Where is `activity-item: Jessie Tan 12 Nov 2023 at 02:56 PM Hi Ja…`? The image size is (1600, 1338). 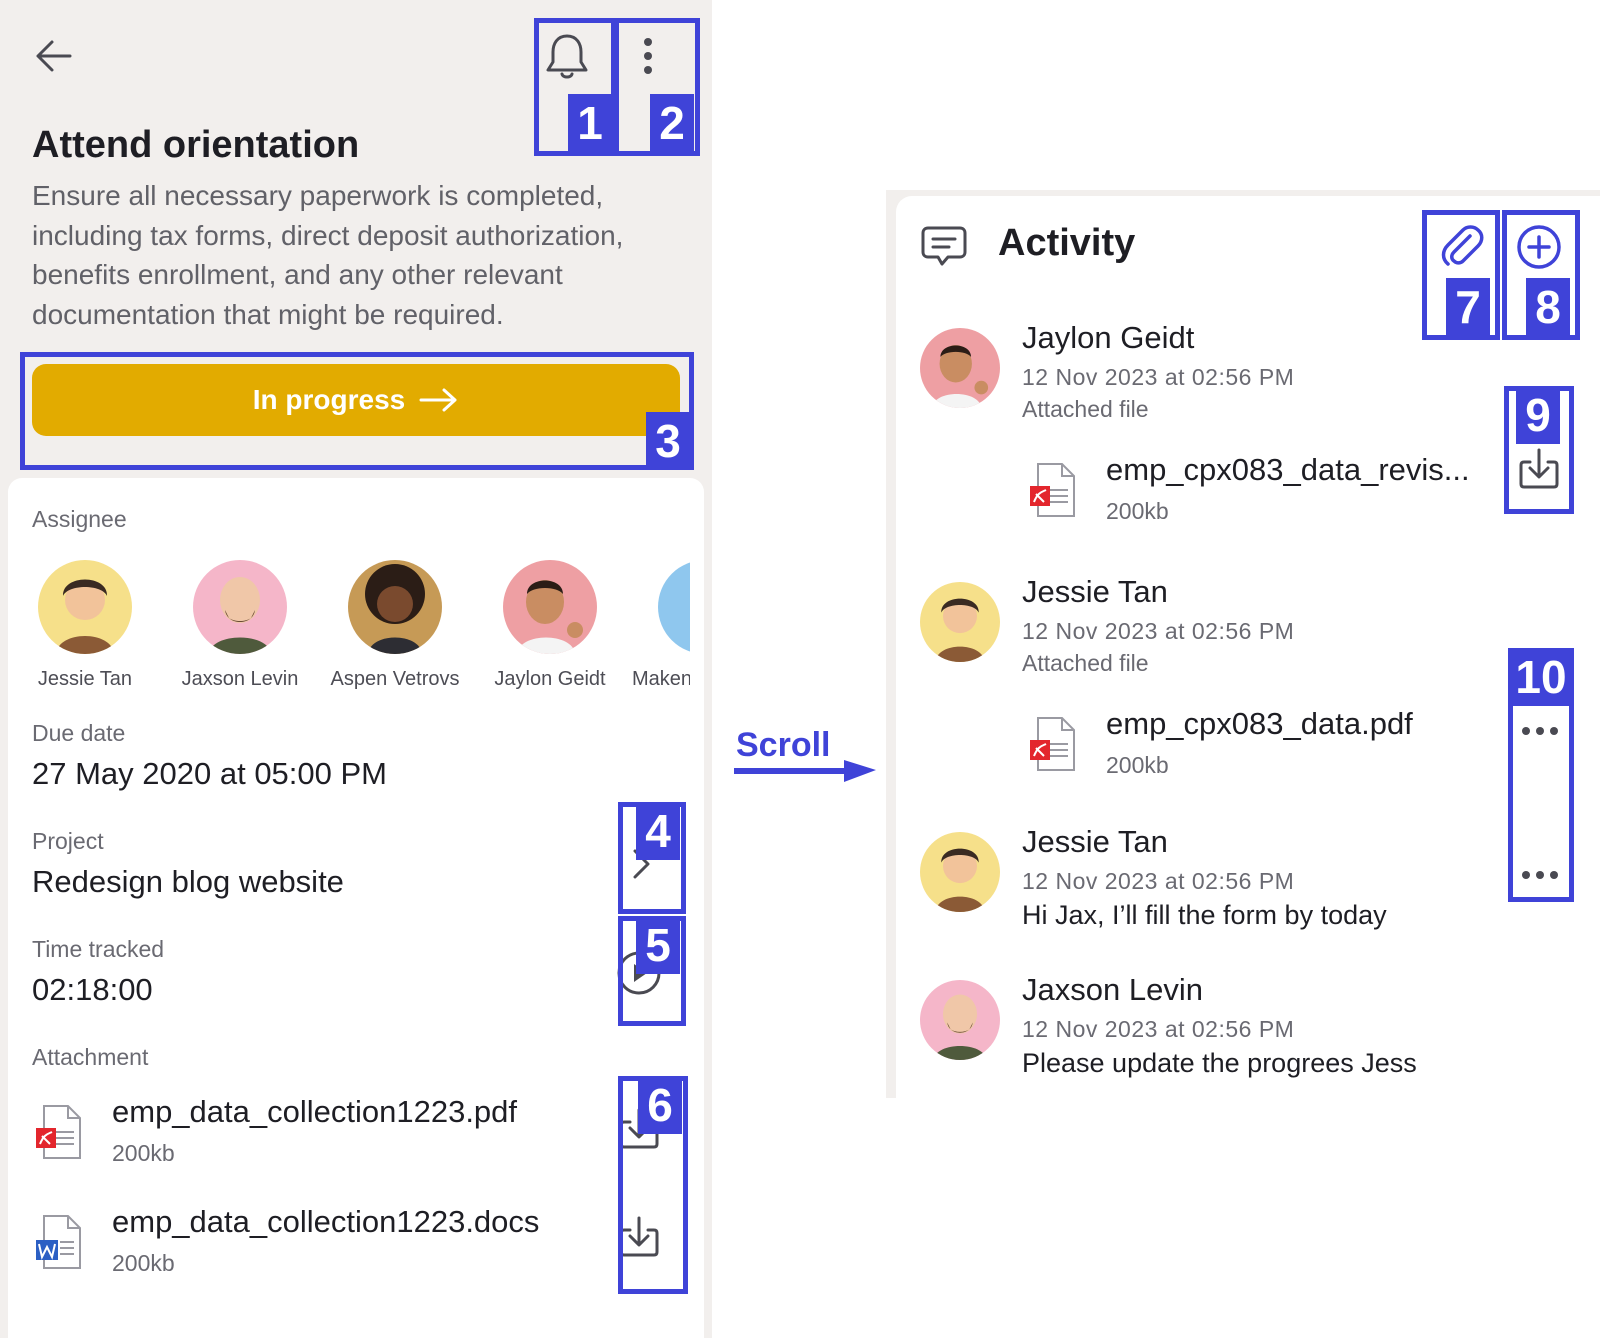
activity-item: Jessie Tan 12 Nov 2023 at 02:56 PM Hi Ja… is located at coordinates (1240, 879).